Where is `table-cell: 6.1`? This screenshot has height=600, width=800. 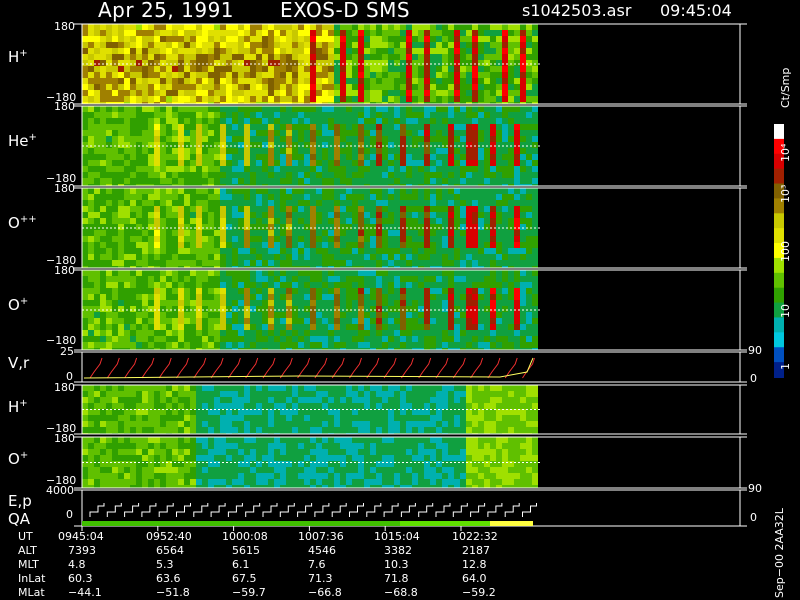
table-cell: 6.1 is located at coordinates (241, 564).